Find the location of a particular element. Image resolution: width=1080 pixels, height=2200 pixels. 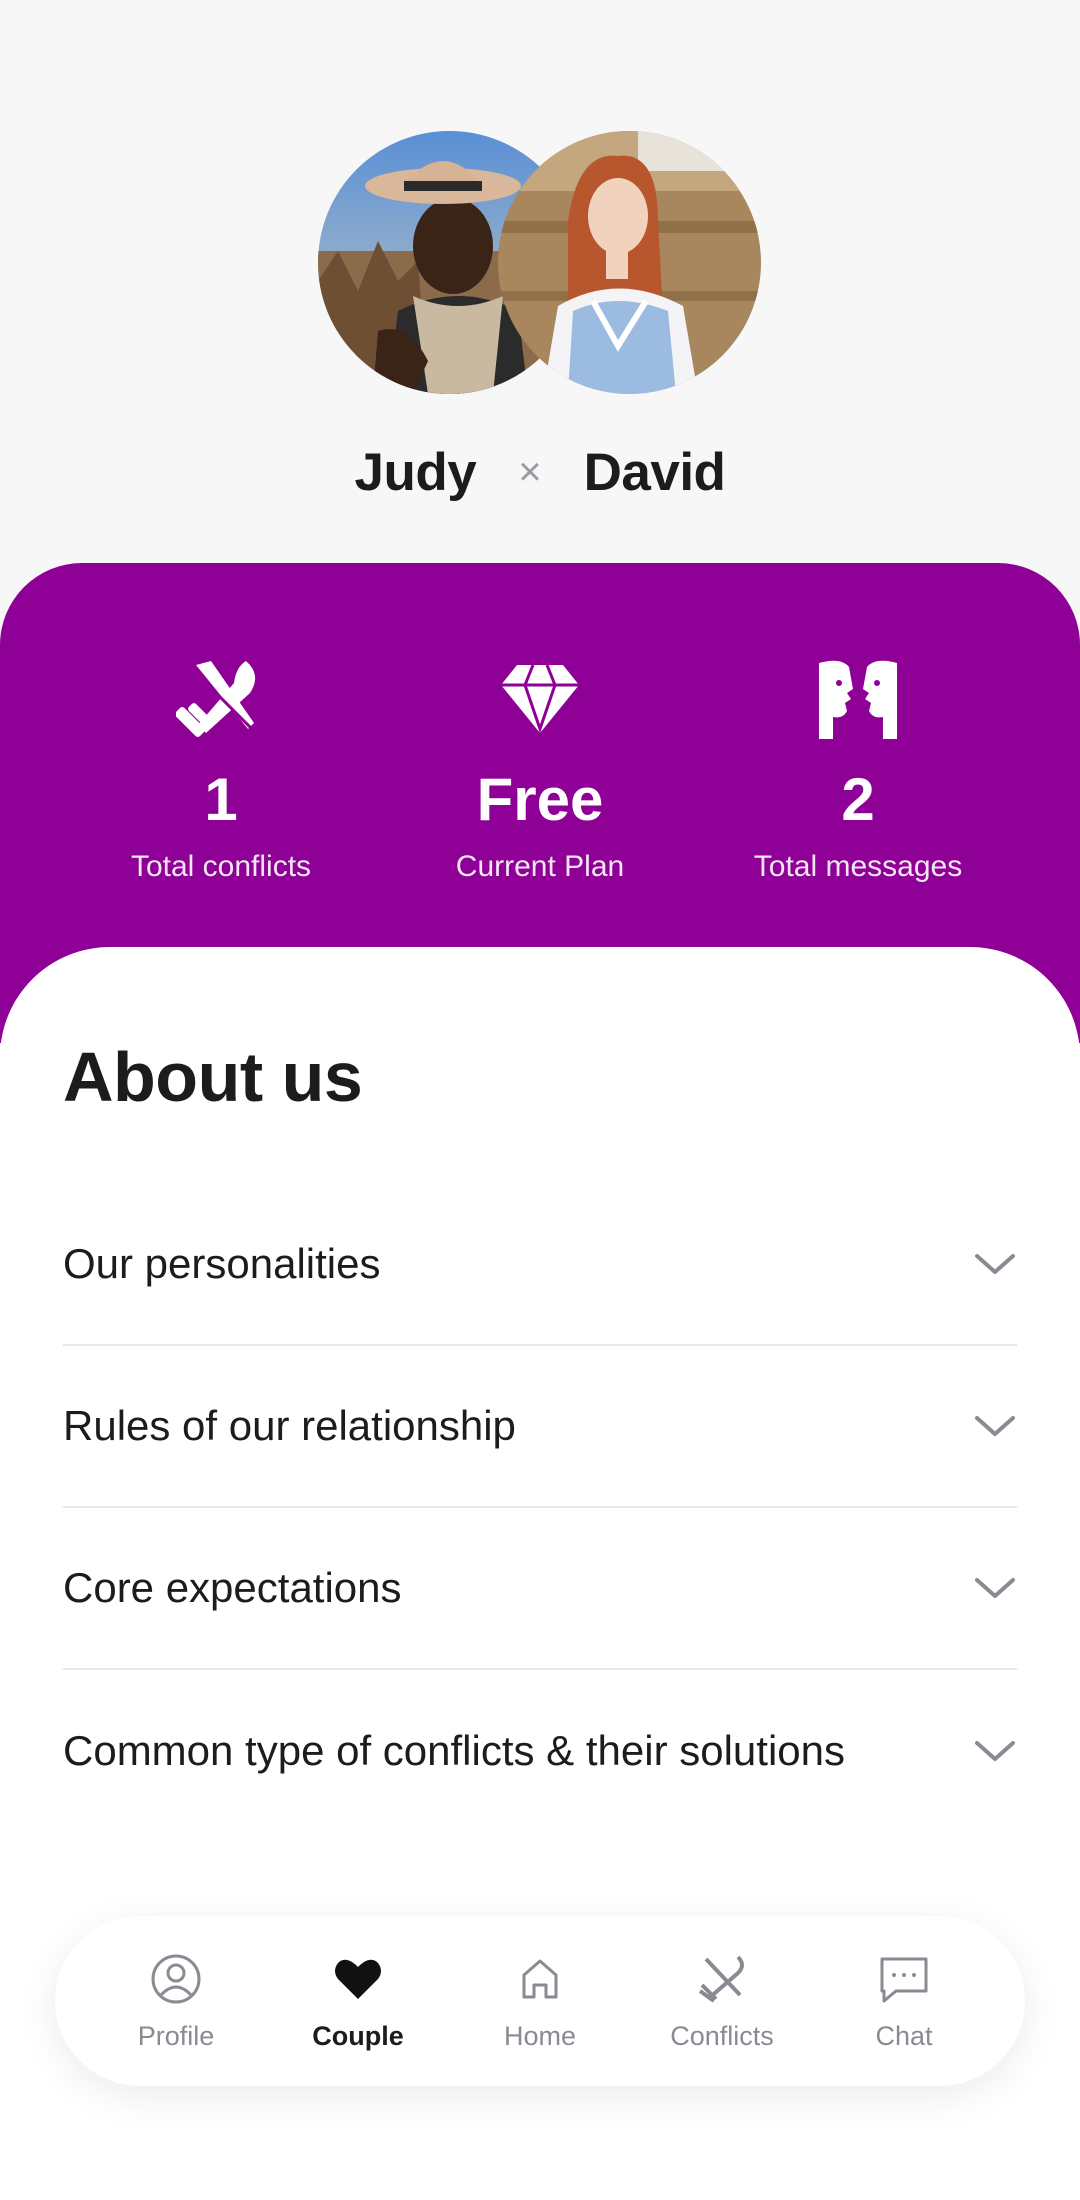

tab-conflicts: Conflicts is located at coordinates (722, 2001).